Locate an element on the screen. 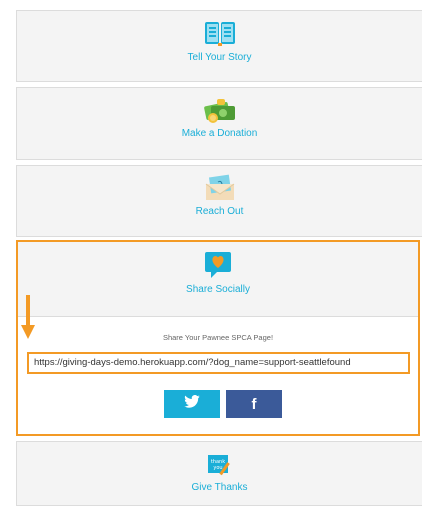  heart-speech-bubble-icon is located at coordinates (218, 267).